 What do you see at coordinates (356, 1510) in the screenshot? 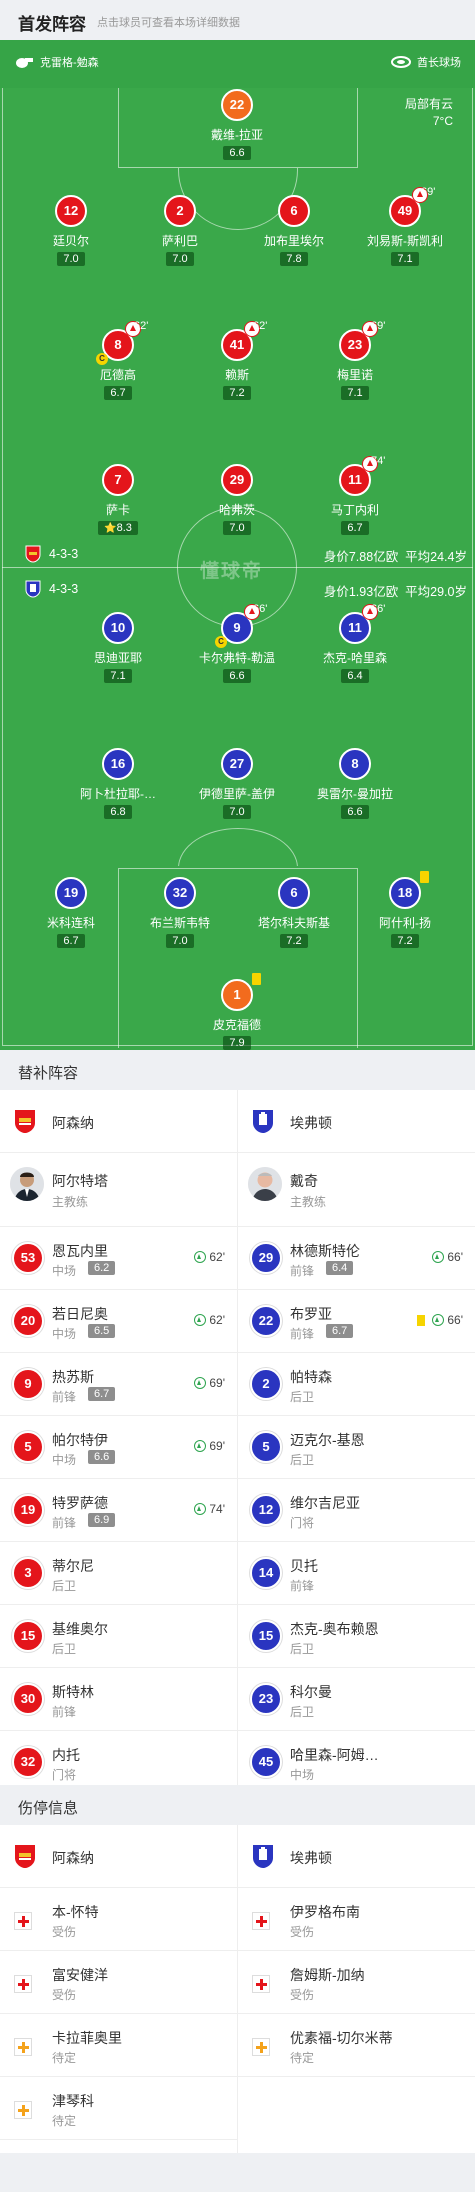
I see `sub-player-row: 12 维尔吉尼亚 门将` at bounding box center [356, 1510].